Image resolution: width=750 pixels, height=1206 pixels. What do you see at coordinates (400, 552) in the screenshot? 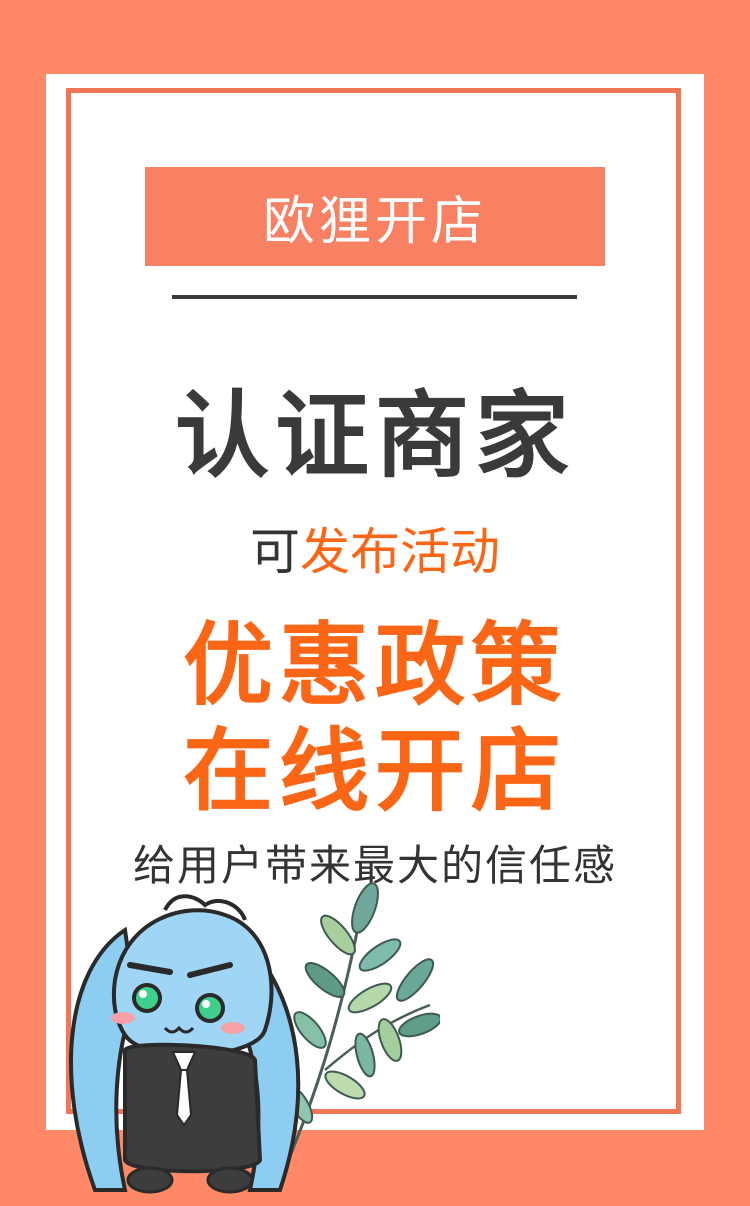
I see `subline-highlight: 发布活动` at bounding box center [400, 552].